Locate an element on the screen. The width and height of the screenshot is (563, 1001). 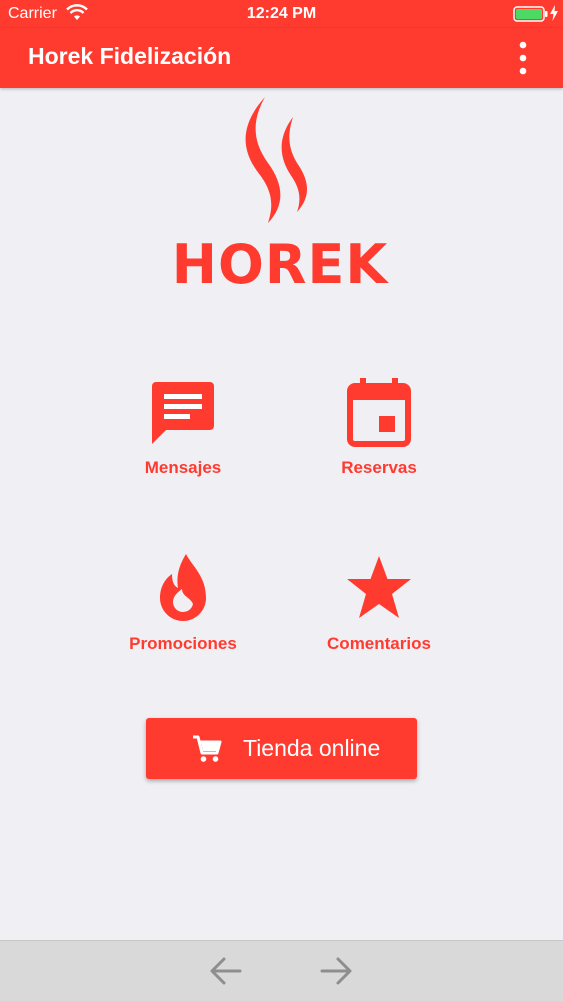
message-icon is located at coordinates (183, 413).